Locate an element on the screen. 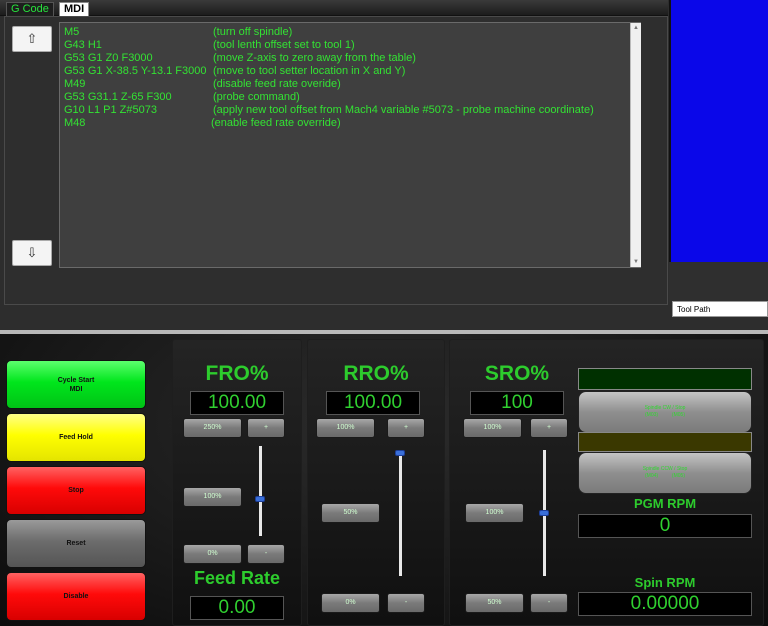 Image resolution: width=768 pixels, height=626 pixels. cycle-start-mode: MDI is located at coordinates (76, 389).